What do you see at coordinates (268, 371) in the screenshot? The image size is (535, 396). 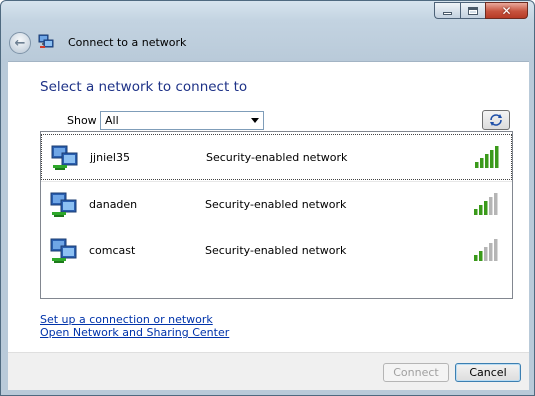 I see `button-bar: Connect Cancel` at bounding box center [268, 371].